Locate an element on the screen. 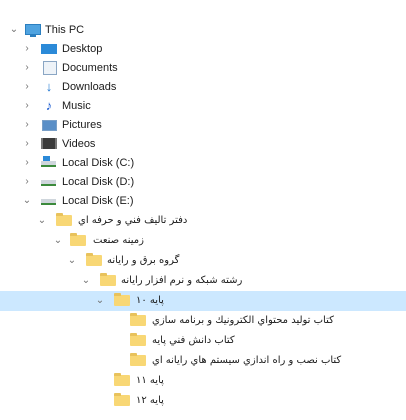 The image size is (406, 420). tree-item-folder: ⌄ دفتر تاليف فني و حرفه اي is located at coordinates (203, 221).